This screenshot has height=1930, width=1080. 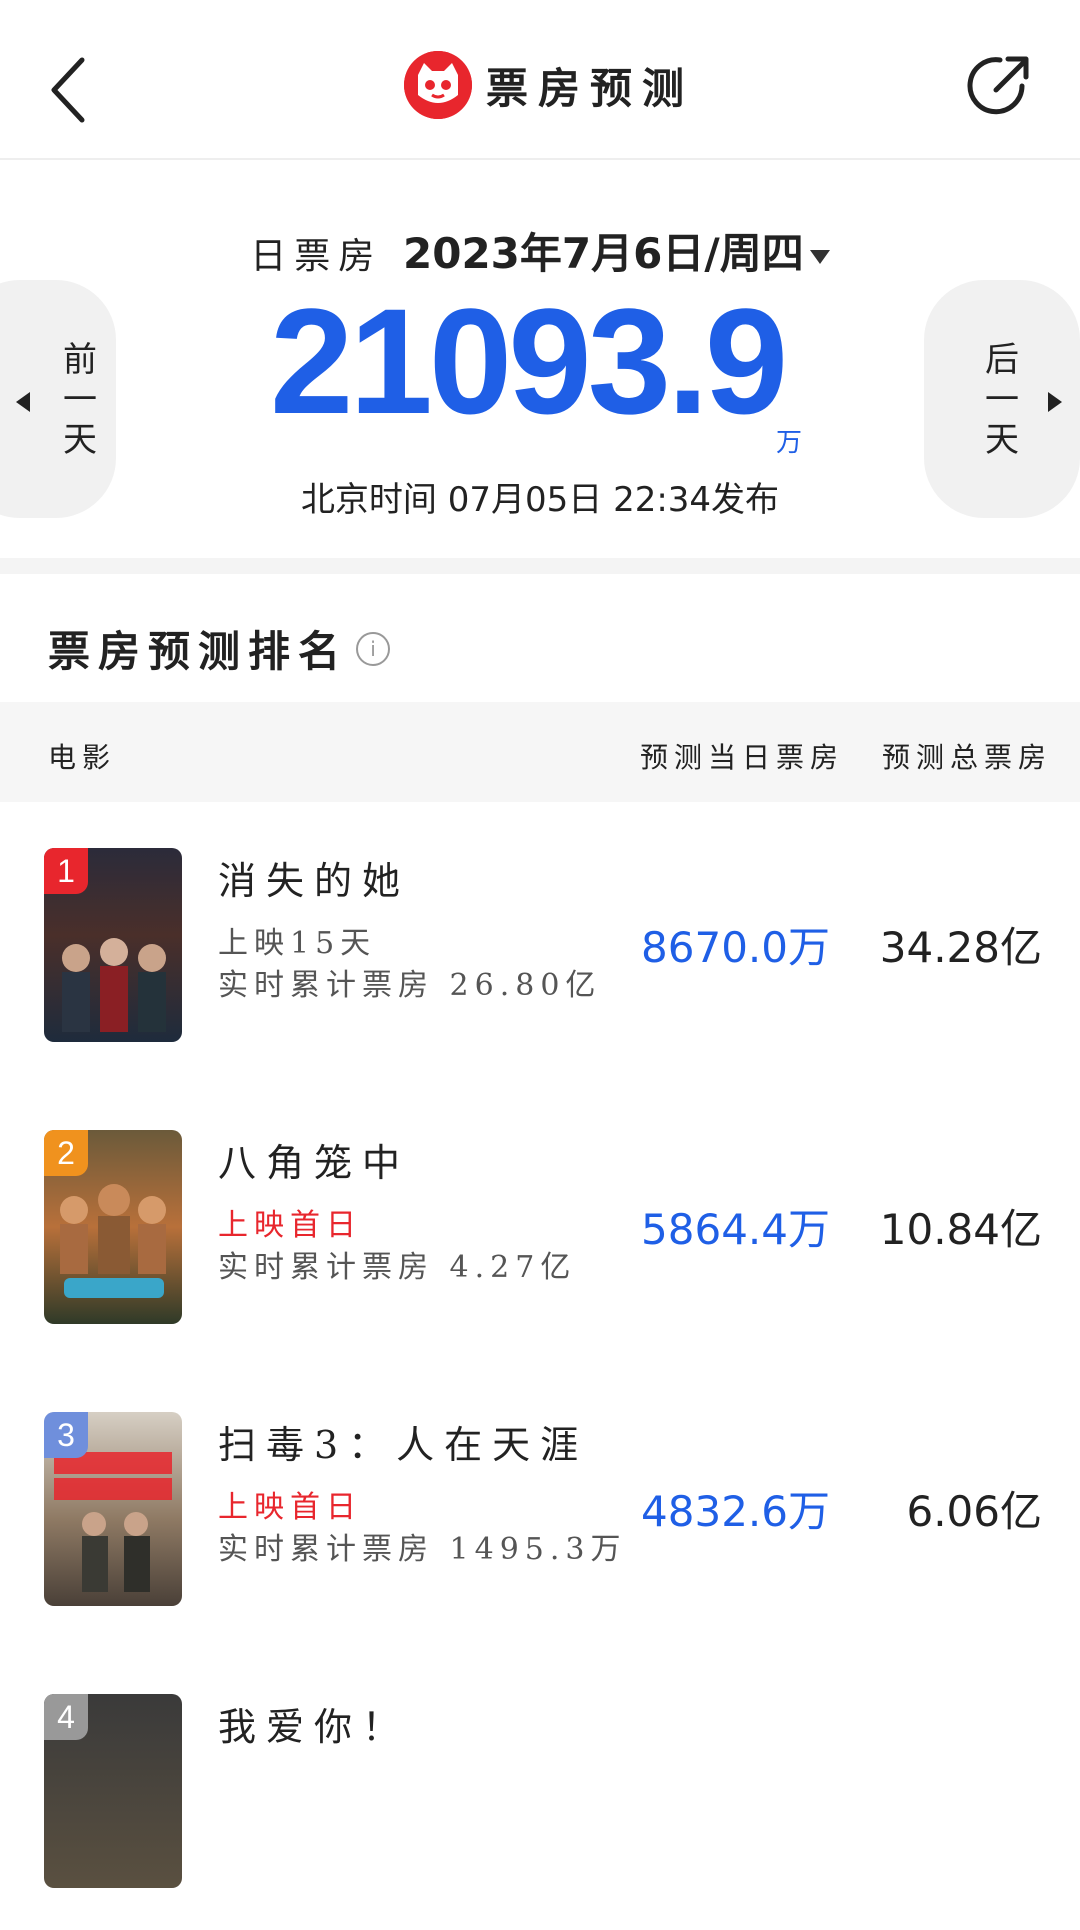 I want to click on rank-badge: 4, so click(x=66, y=1717).